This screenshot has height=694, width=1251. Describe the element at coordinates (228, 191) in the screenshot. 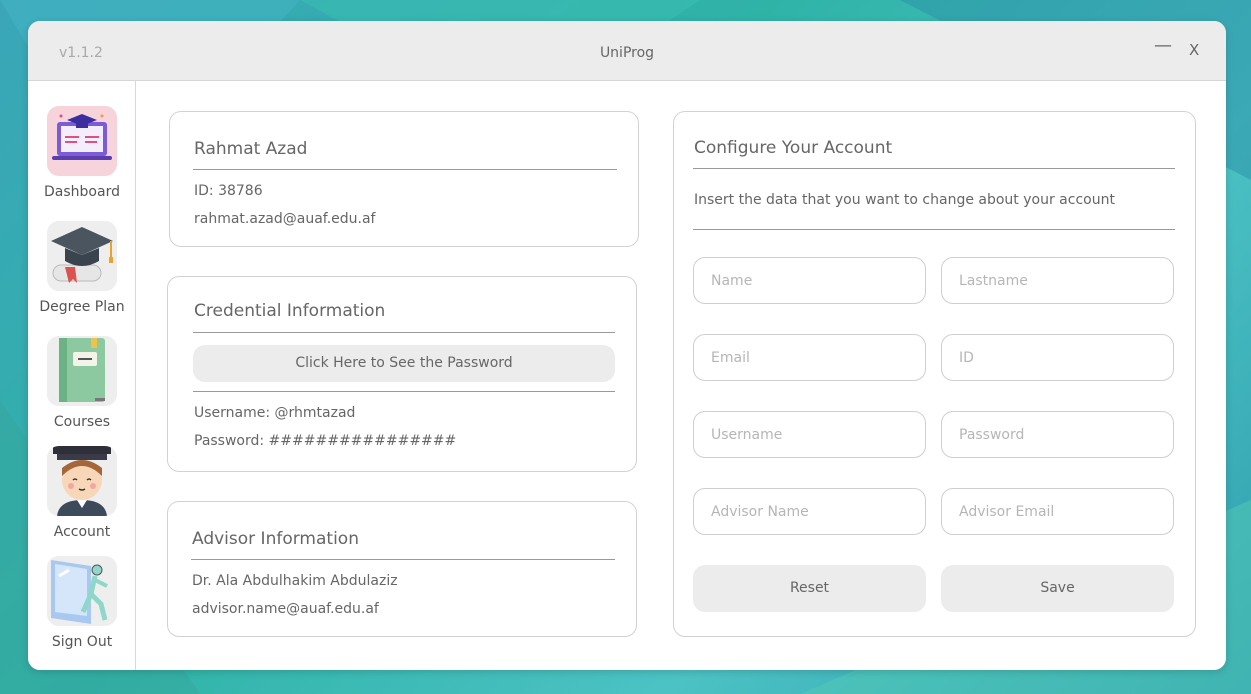

I see `profile-id: ID: 38786` at that location.